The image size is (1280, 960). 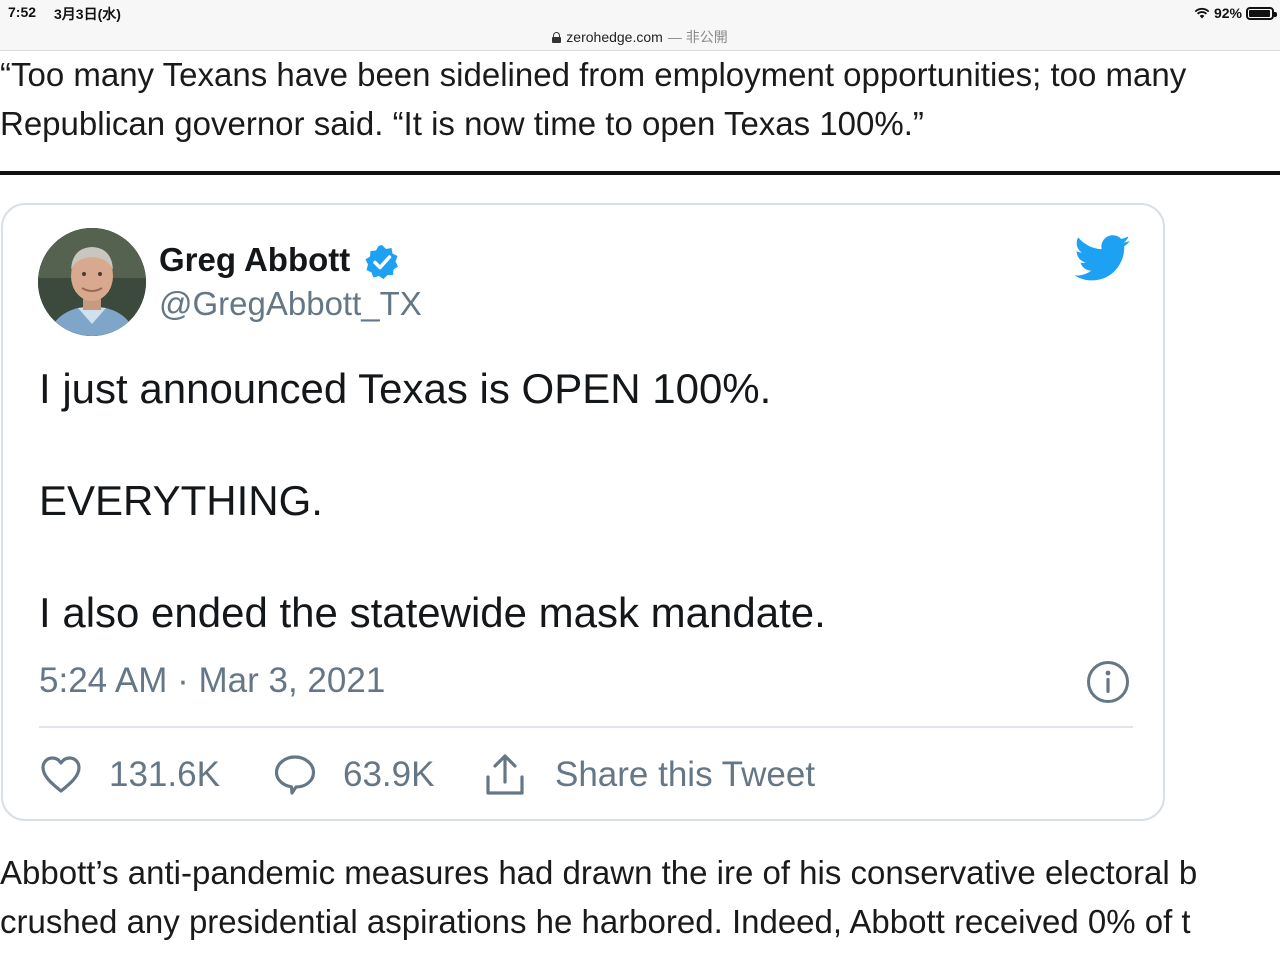 I want to click on share-button: Share this Tweet, so click(x=649, y=775).